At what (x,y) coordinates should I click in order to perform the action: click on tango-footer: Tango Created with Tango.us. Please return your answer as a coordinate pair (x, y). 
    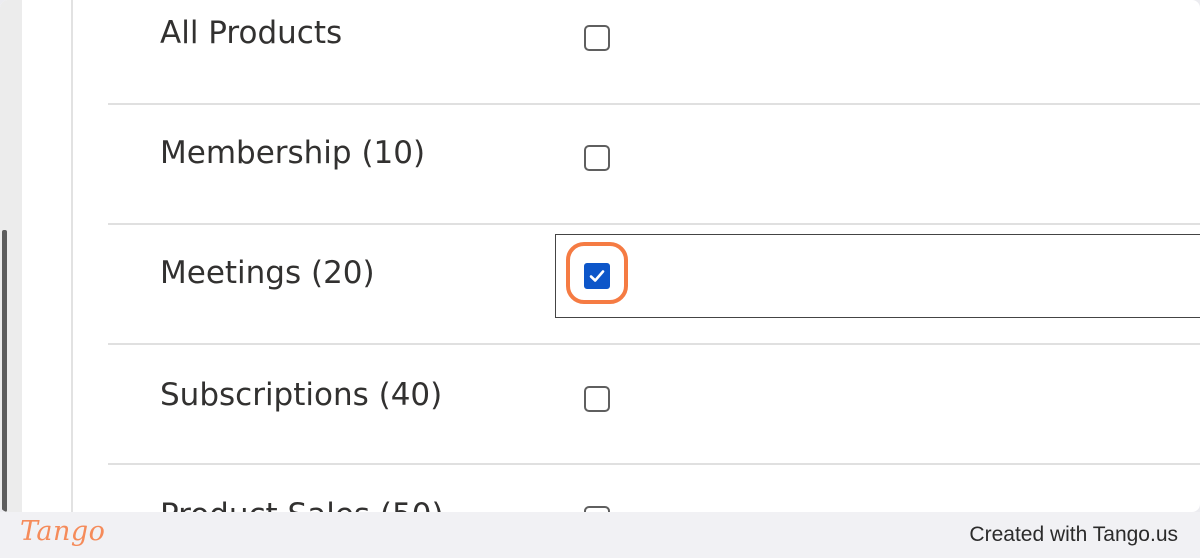
    Looking at the image, I should click on (600, 535).